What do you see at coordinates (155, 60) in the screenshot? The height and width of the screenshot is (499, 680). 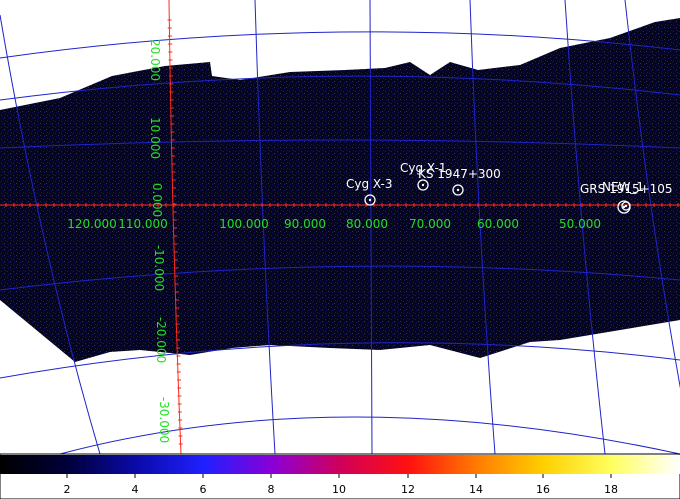 I see `latitude-label: 20.000` at bounding box center [155, 60].